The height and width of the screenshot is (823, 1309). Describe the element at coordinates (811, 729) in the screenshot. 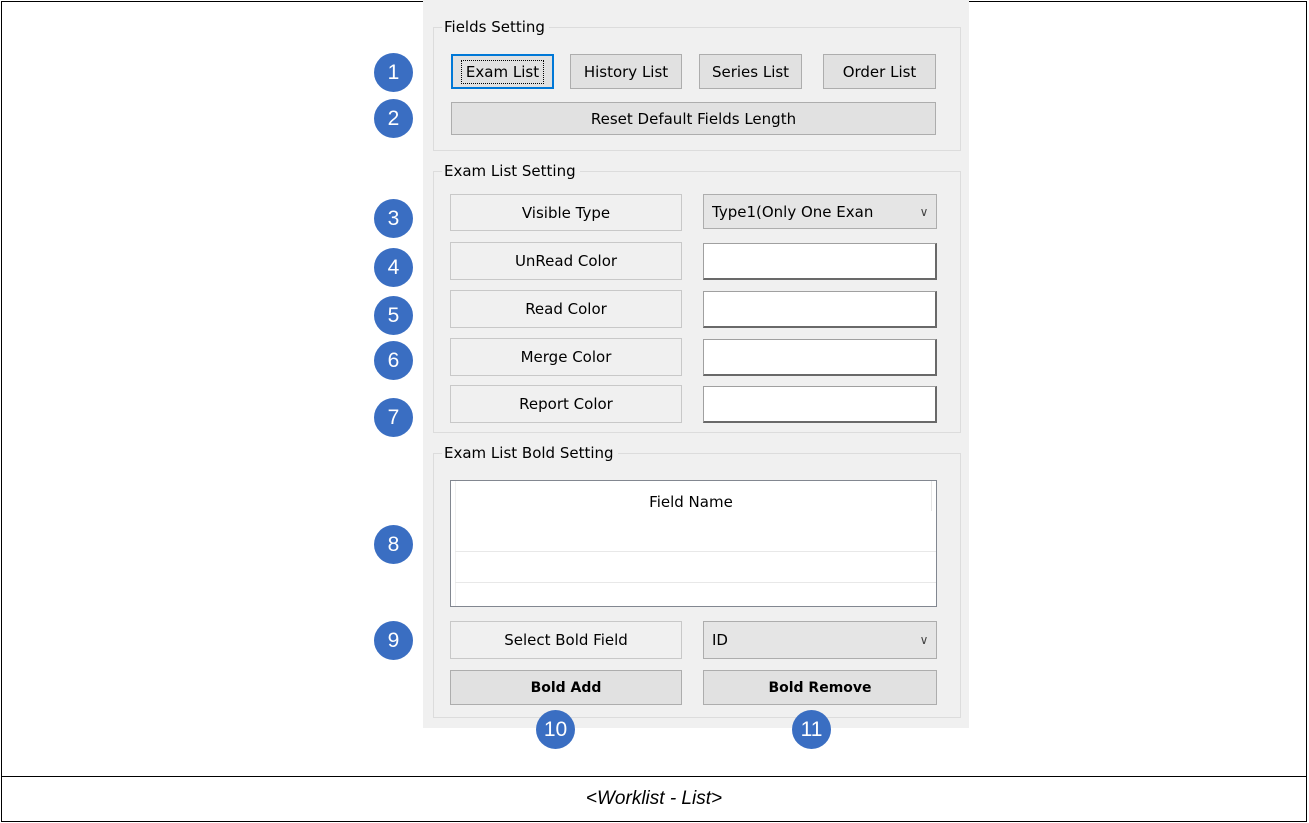

I see `callout-badge-11: 11` at that location.